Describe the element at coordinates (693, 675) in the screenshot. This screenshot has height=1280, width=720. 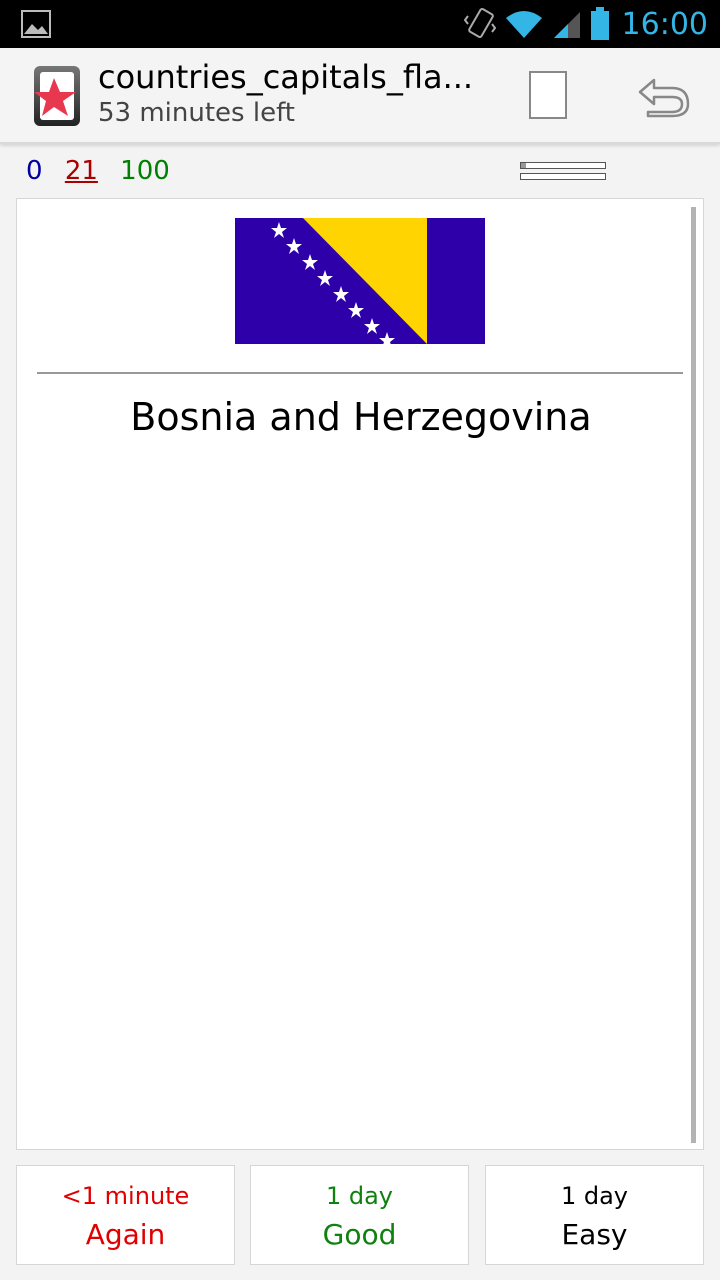
I see `card-scrollbar` at that location.